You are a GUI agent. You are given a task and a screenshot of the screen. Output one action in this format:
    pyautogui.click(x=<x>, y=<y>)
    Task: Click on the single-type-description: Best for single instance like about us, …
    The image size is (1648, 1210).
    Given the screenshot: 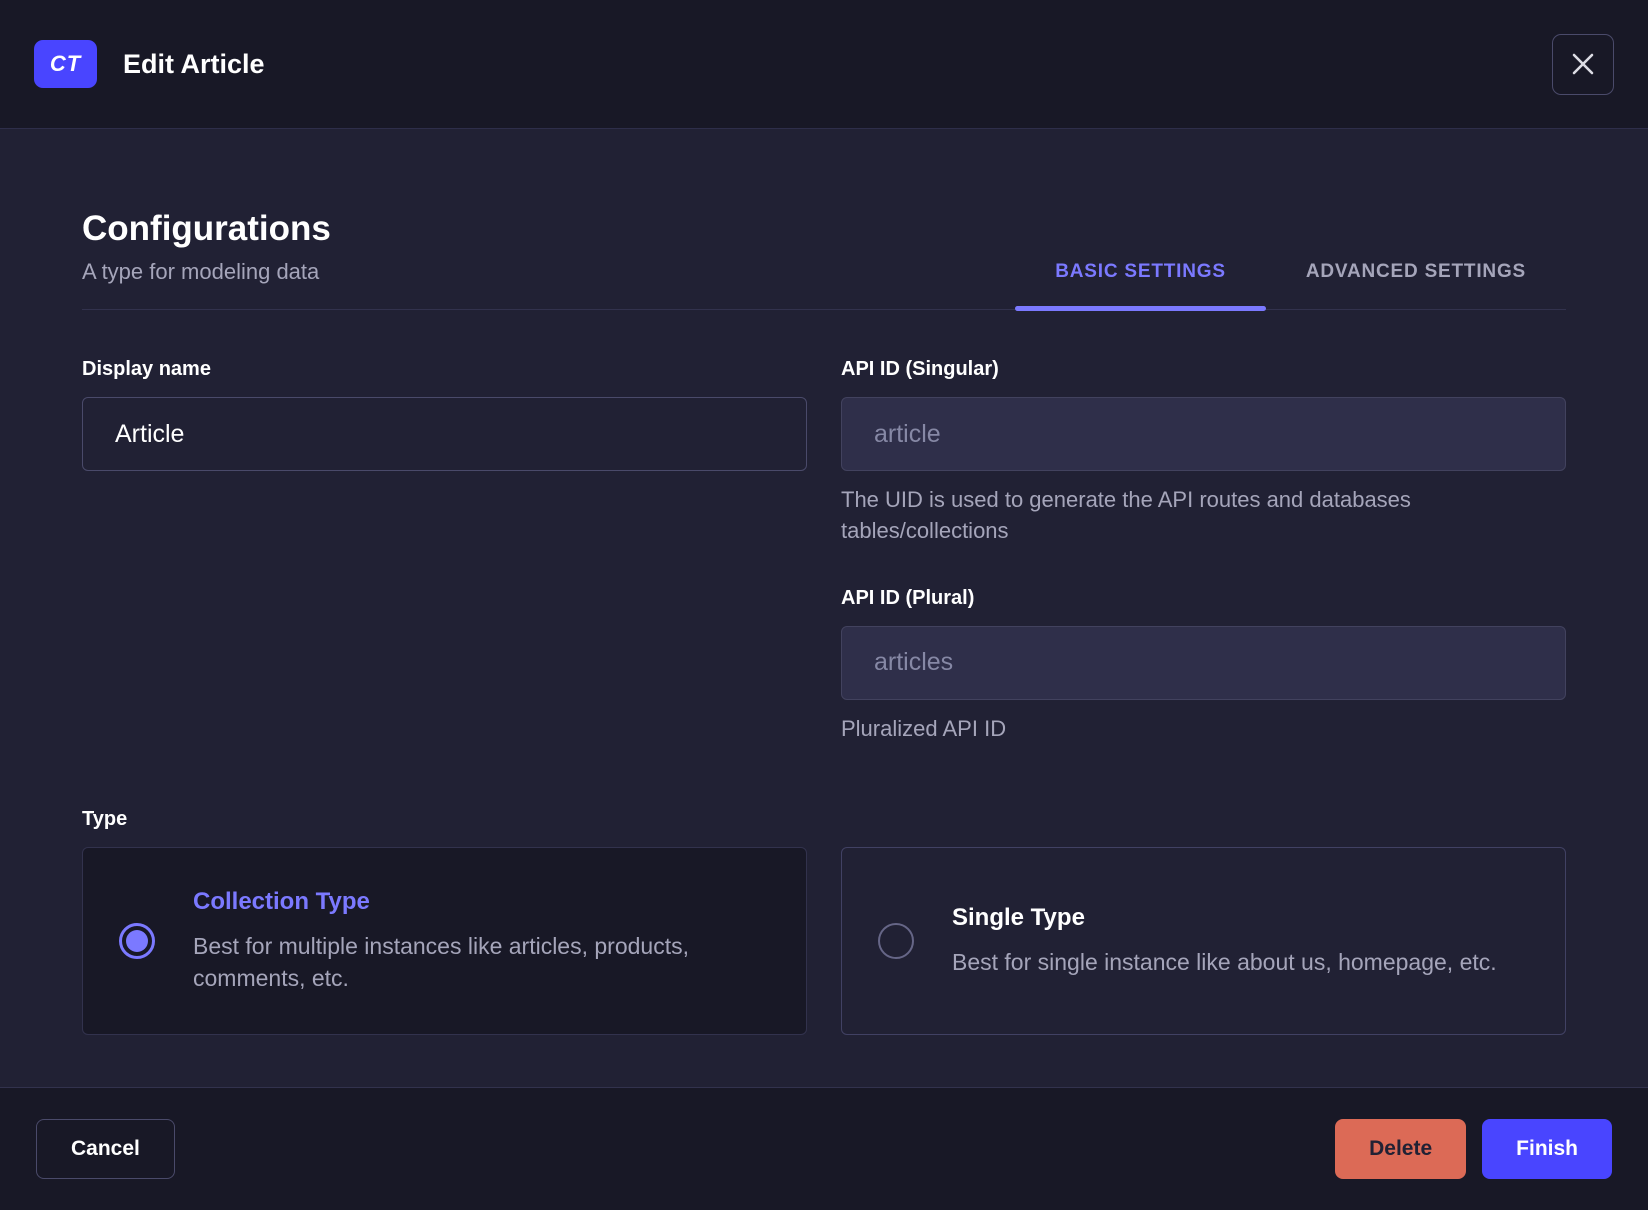 What is the action you would take?
    pyautogui.click(x=1224, y=962)
    